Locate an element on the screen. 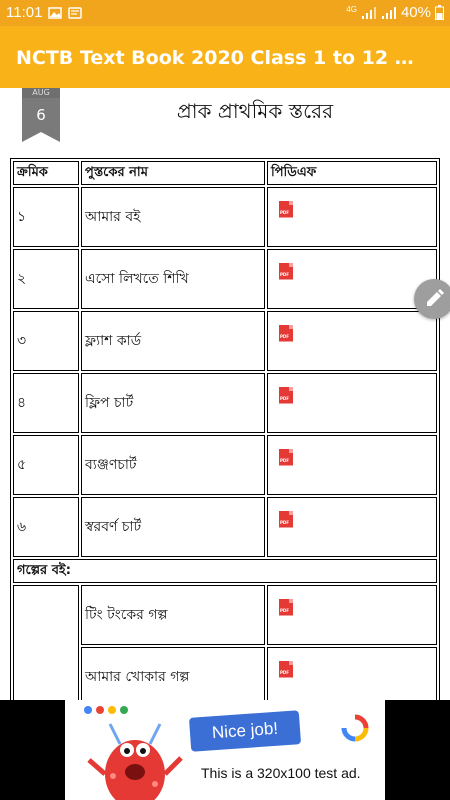 Image resolution: width=450 pixels, height=800 pixels. ad-logo-icon is located at coordinates (355, 728).